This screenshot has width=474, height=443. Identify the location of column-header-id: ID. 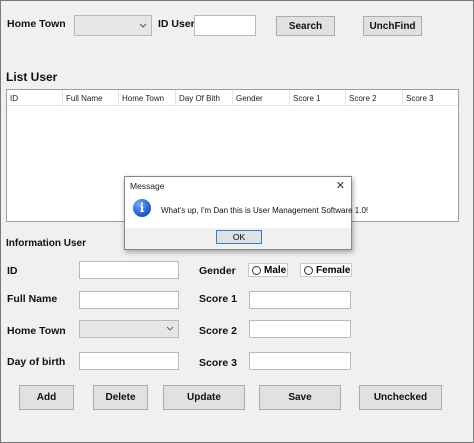
(35, 97).